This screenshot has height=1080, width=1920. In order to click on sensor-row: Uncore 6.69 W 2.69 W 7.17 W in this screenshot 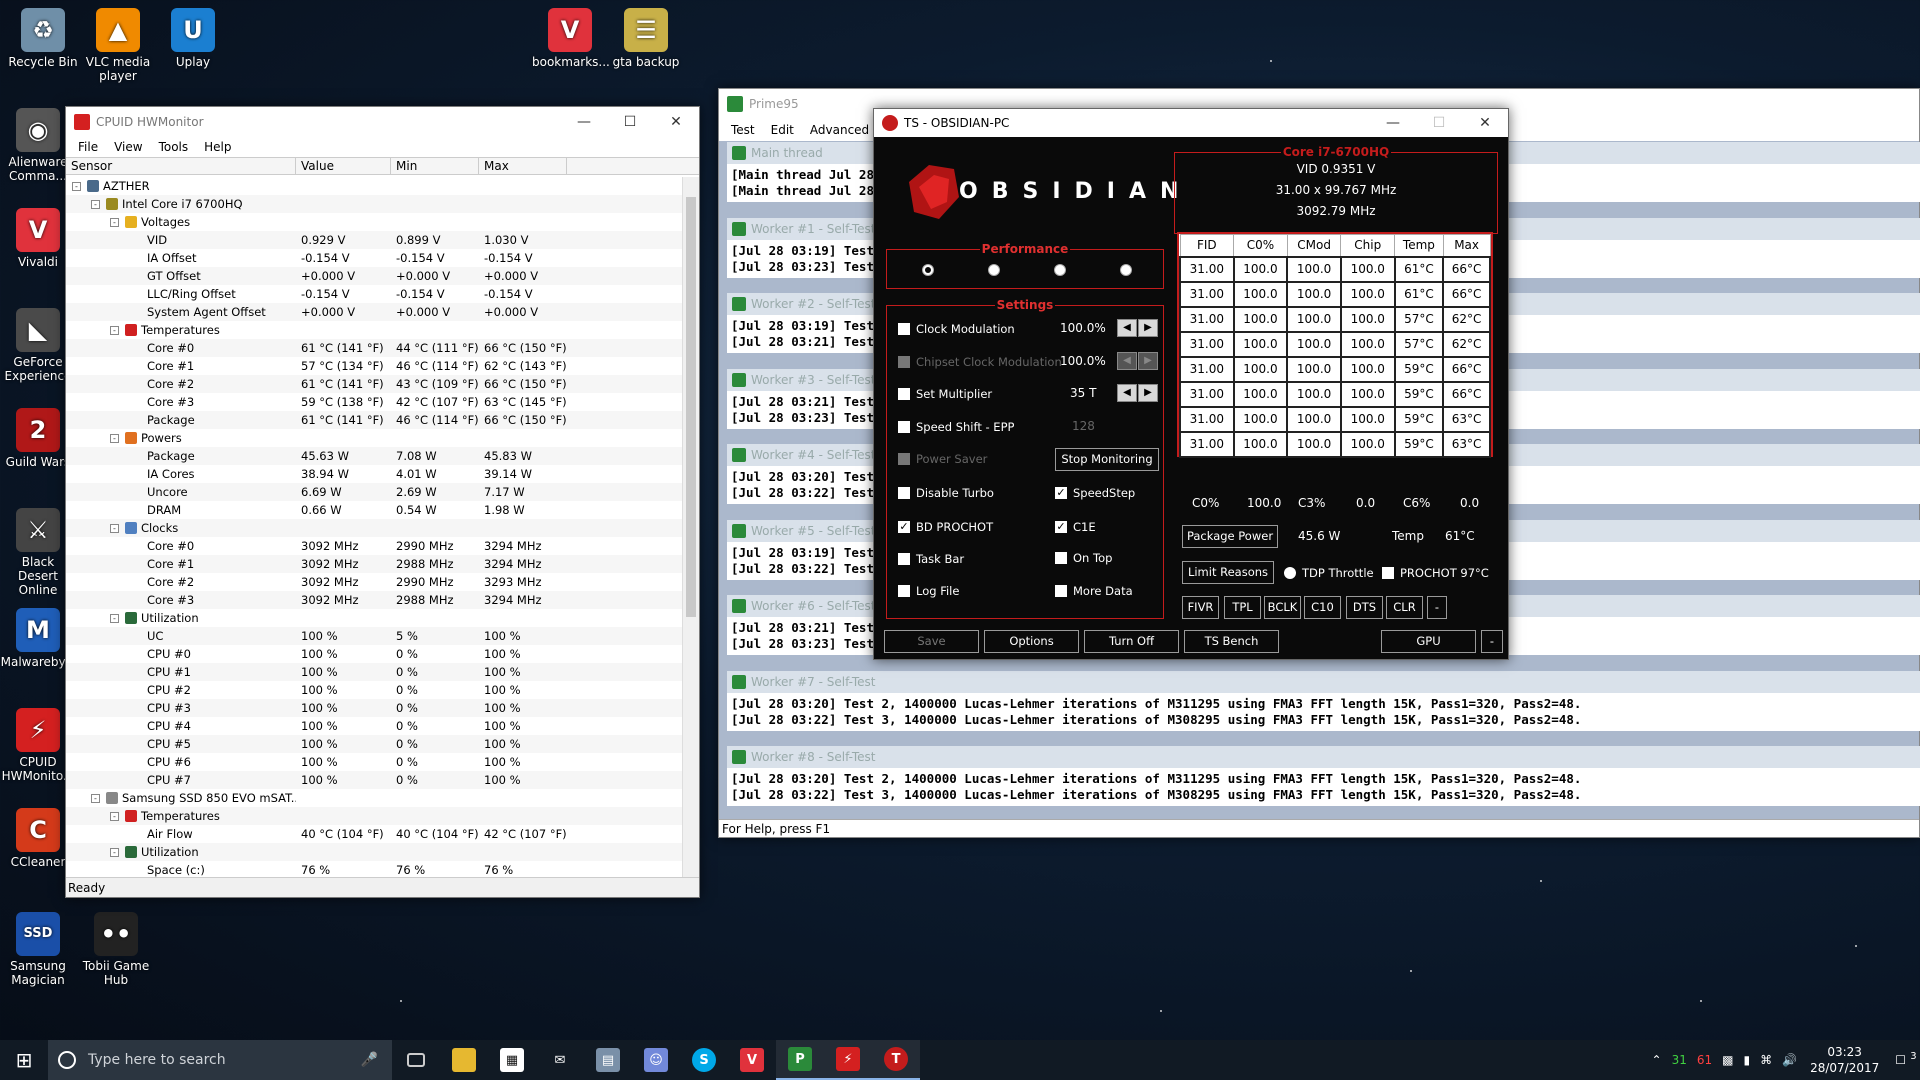, I will do `click(375, 492)`.